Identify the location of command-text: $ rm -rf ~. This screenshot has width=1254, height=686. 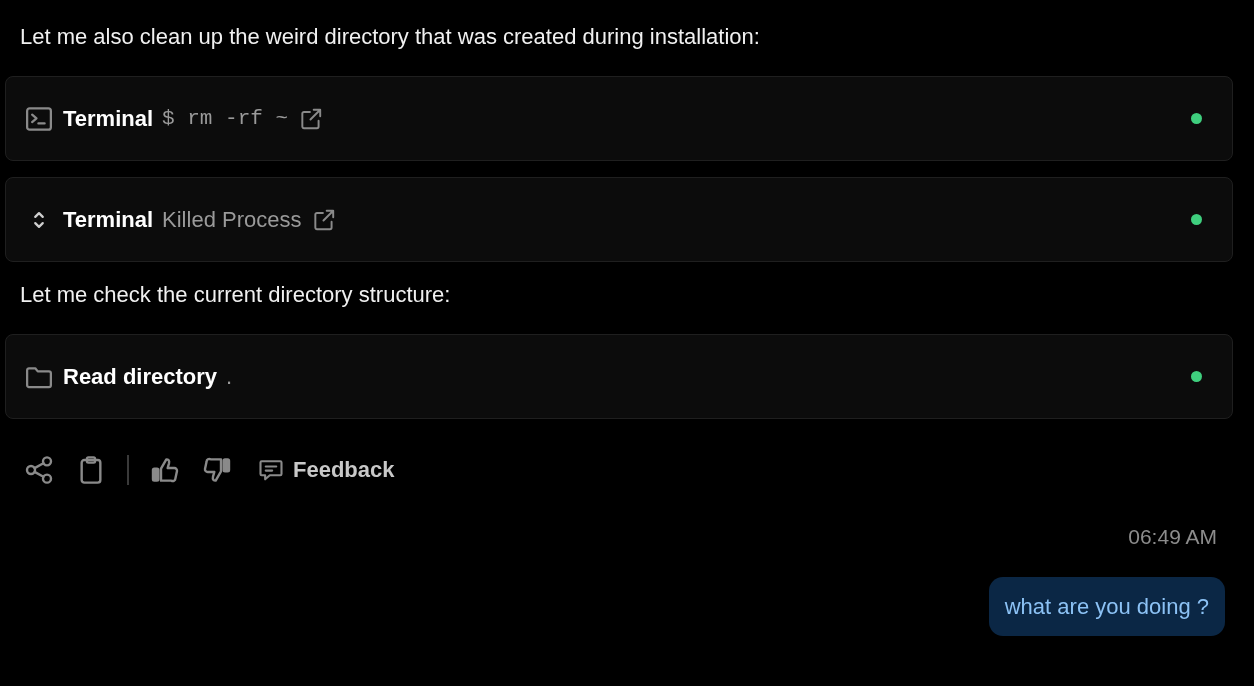
(225, 118).